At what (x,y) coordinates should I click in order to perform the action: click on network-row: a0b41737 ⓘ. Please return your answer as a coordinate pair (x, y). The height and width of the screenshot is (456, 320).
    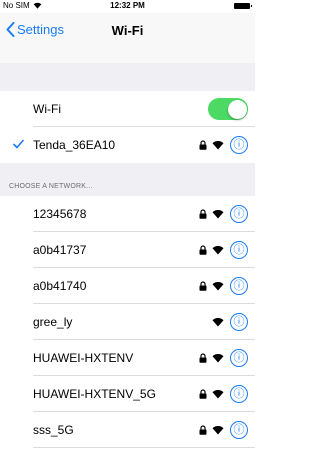
    Looking at the image, I should click on (127, 250).